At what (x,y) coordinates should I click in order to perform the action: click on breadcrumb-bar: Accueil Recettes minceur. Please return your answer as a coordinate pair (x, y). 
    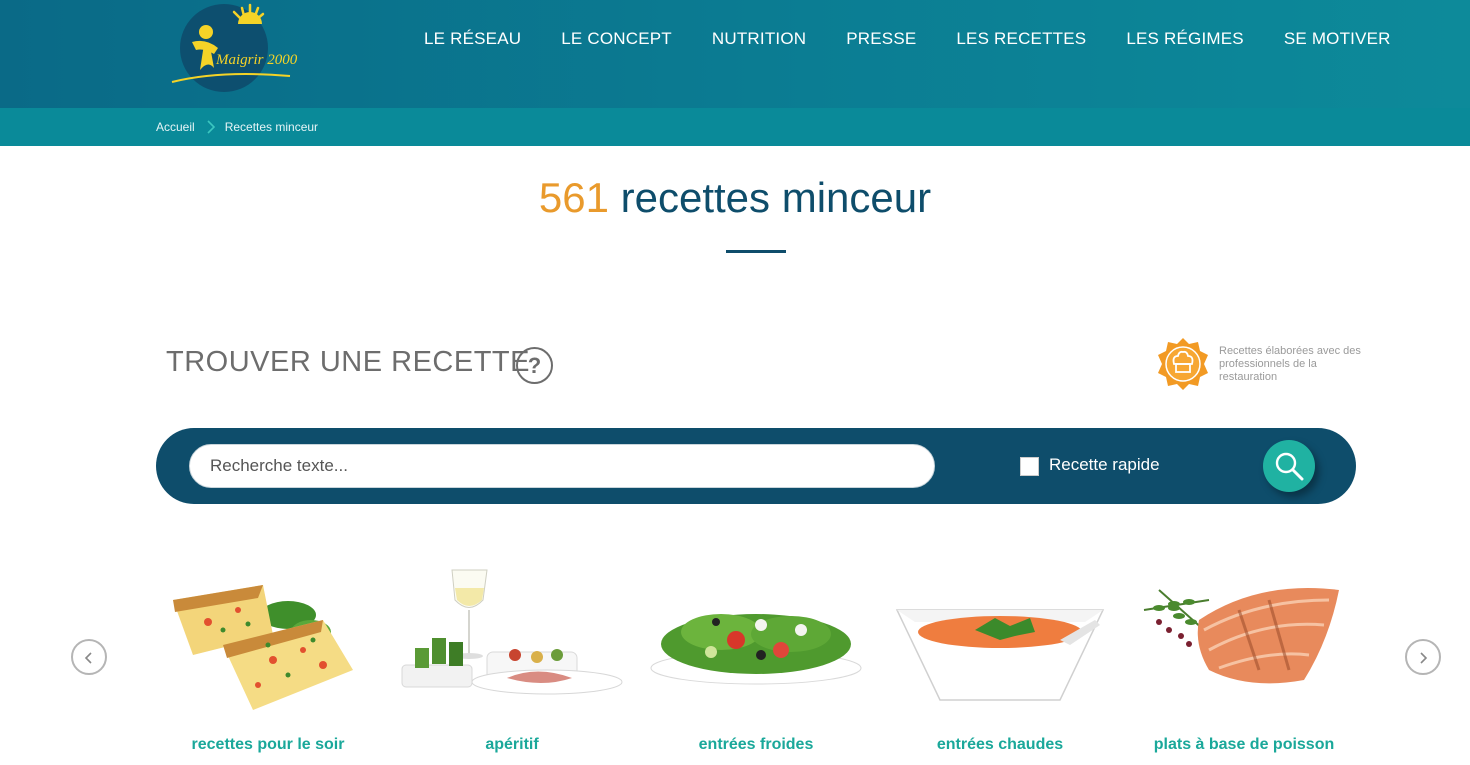
    Looking at the image, I should click on (735, 127).